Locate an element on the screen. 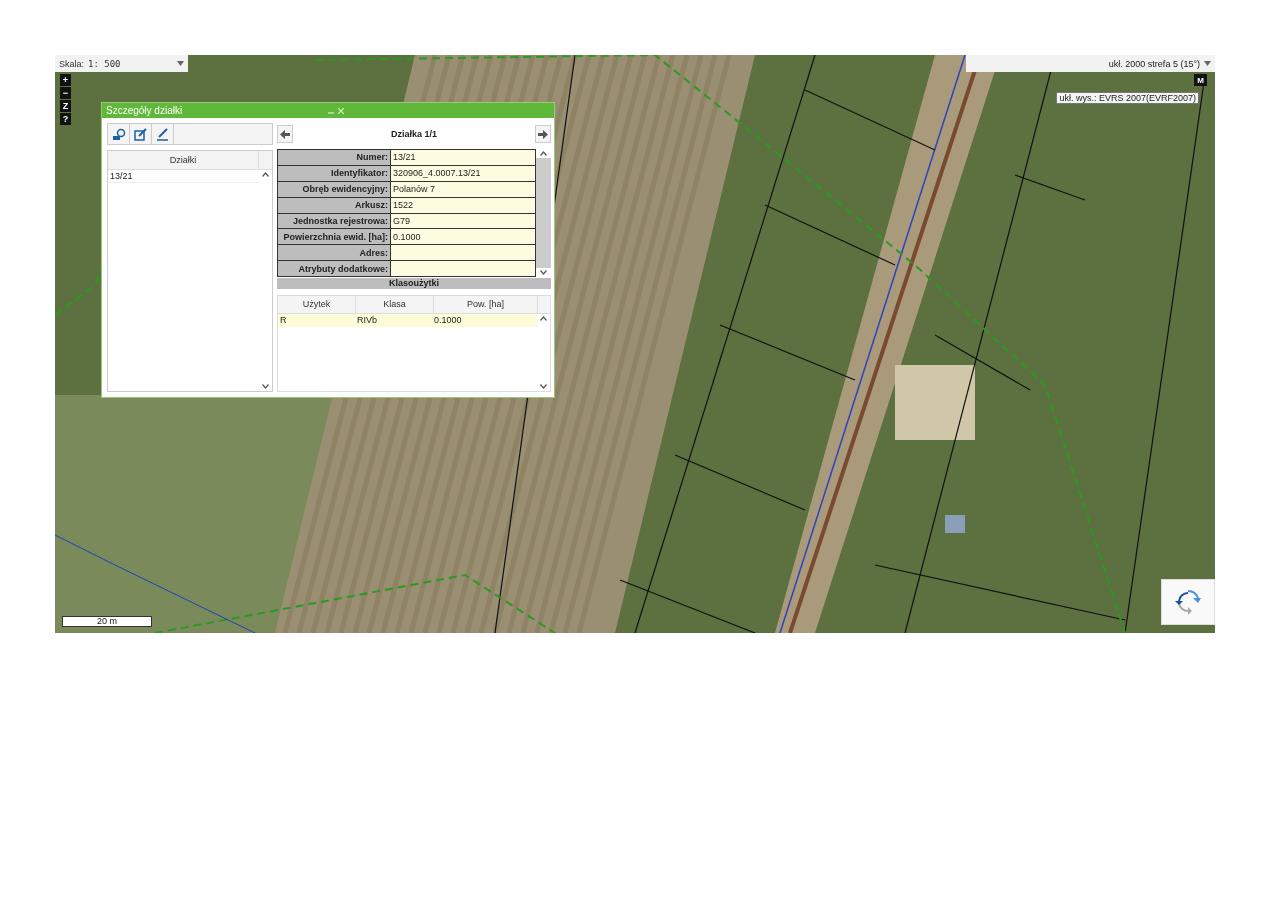 The width and height of the screenshot is (1280, 905). edit-square-icon is located at coordinates (140, 134).